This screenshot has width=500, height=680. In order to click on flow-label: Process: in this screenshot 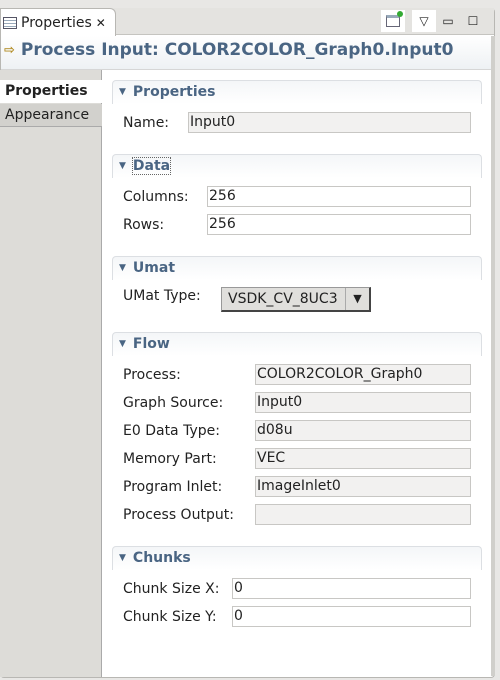, I will do `click(152, 375)`.